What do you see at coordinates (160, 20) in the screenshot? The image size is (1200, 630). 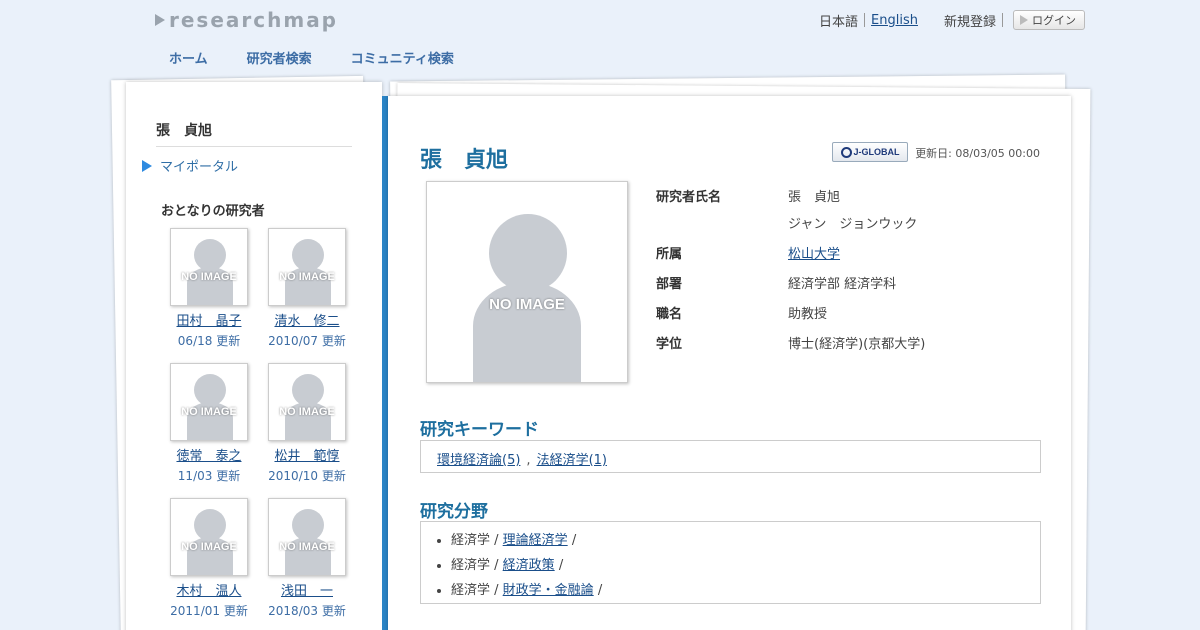 I see `logo-play-icon` at bounding box center [160, 20].